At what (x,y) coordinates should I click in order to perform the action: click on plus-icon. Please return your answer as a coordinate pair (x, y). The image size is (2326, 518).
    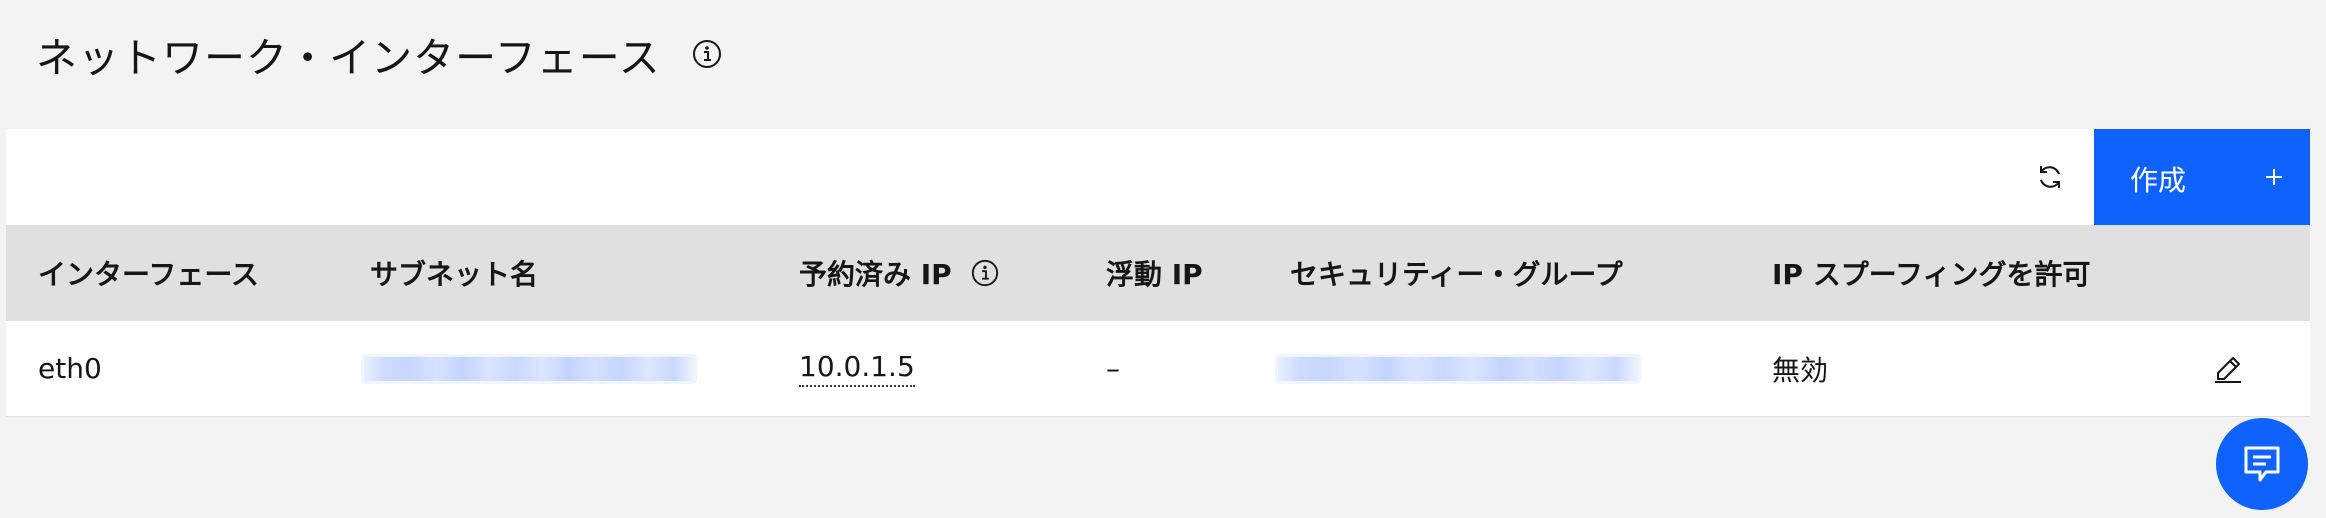
    Looking at the image, I should click on (2274, 177).